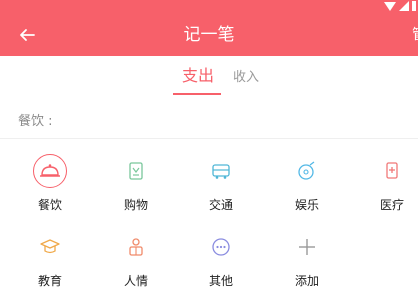 The image size is (418, 294). What do you see at coordinates (220, 281) in the screenshot?
I see `category-label: 其他` at bounding box center [220, 281].